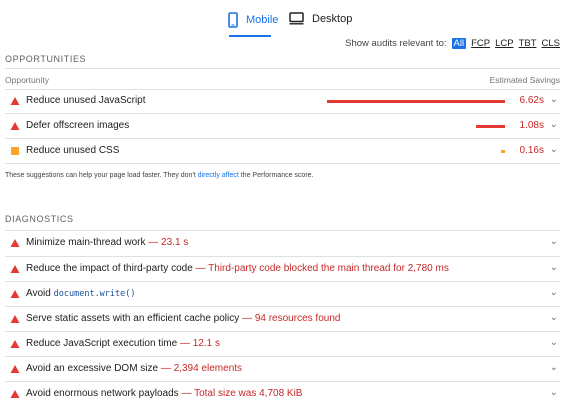  I want to click on display-value: 12.1 s, so click(206, 343).